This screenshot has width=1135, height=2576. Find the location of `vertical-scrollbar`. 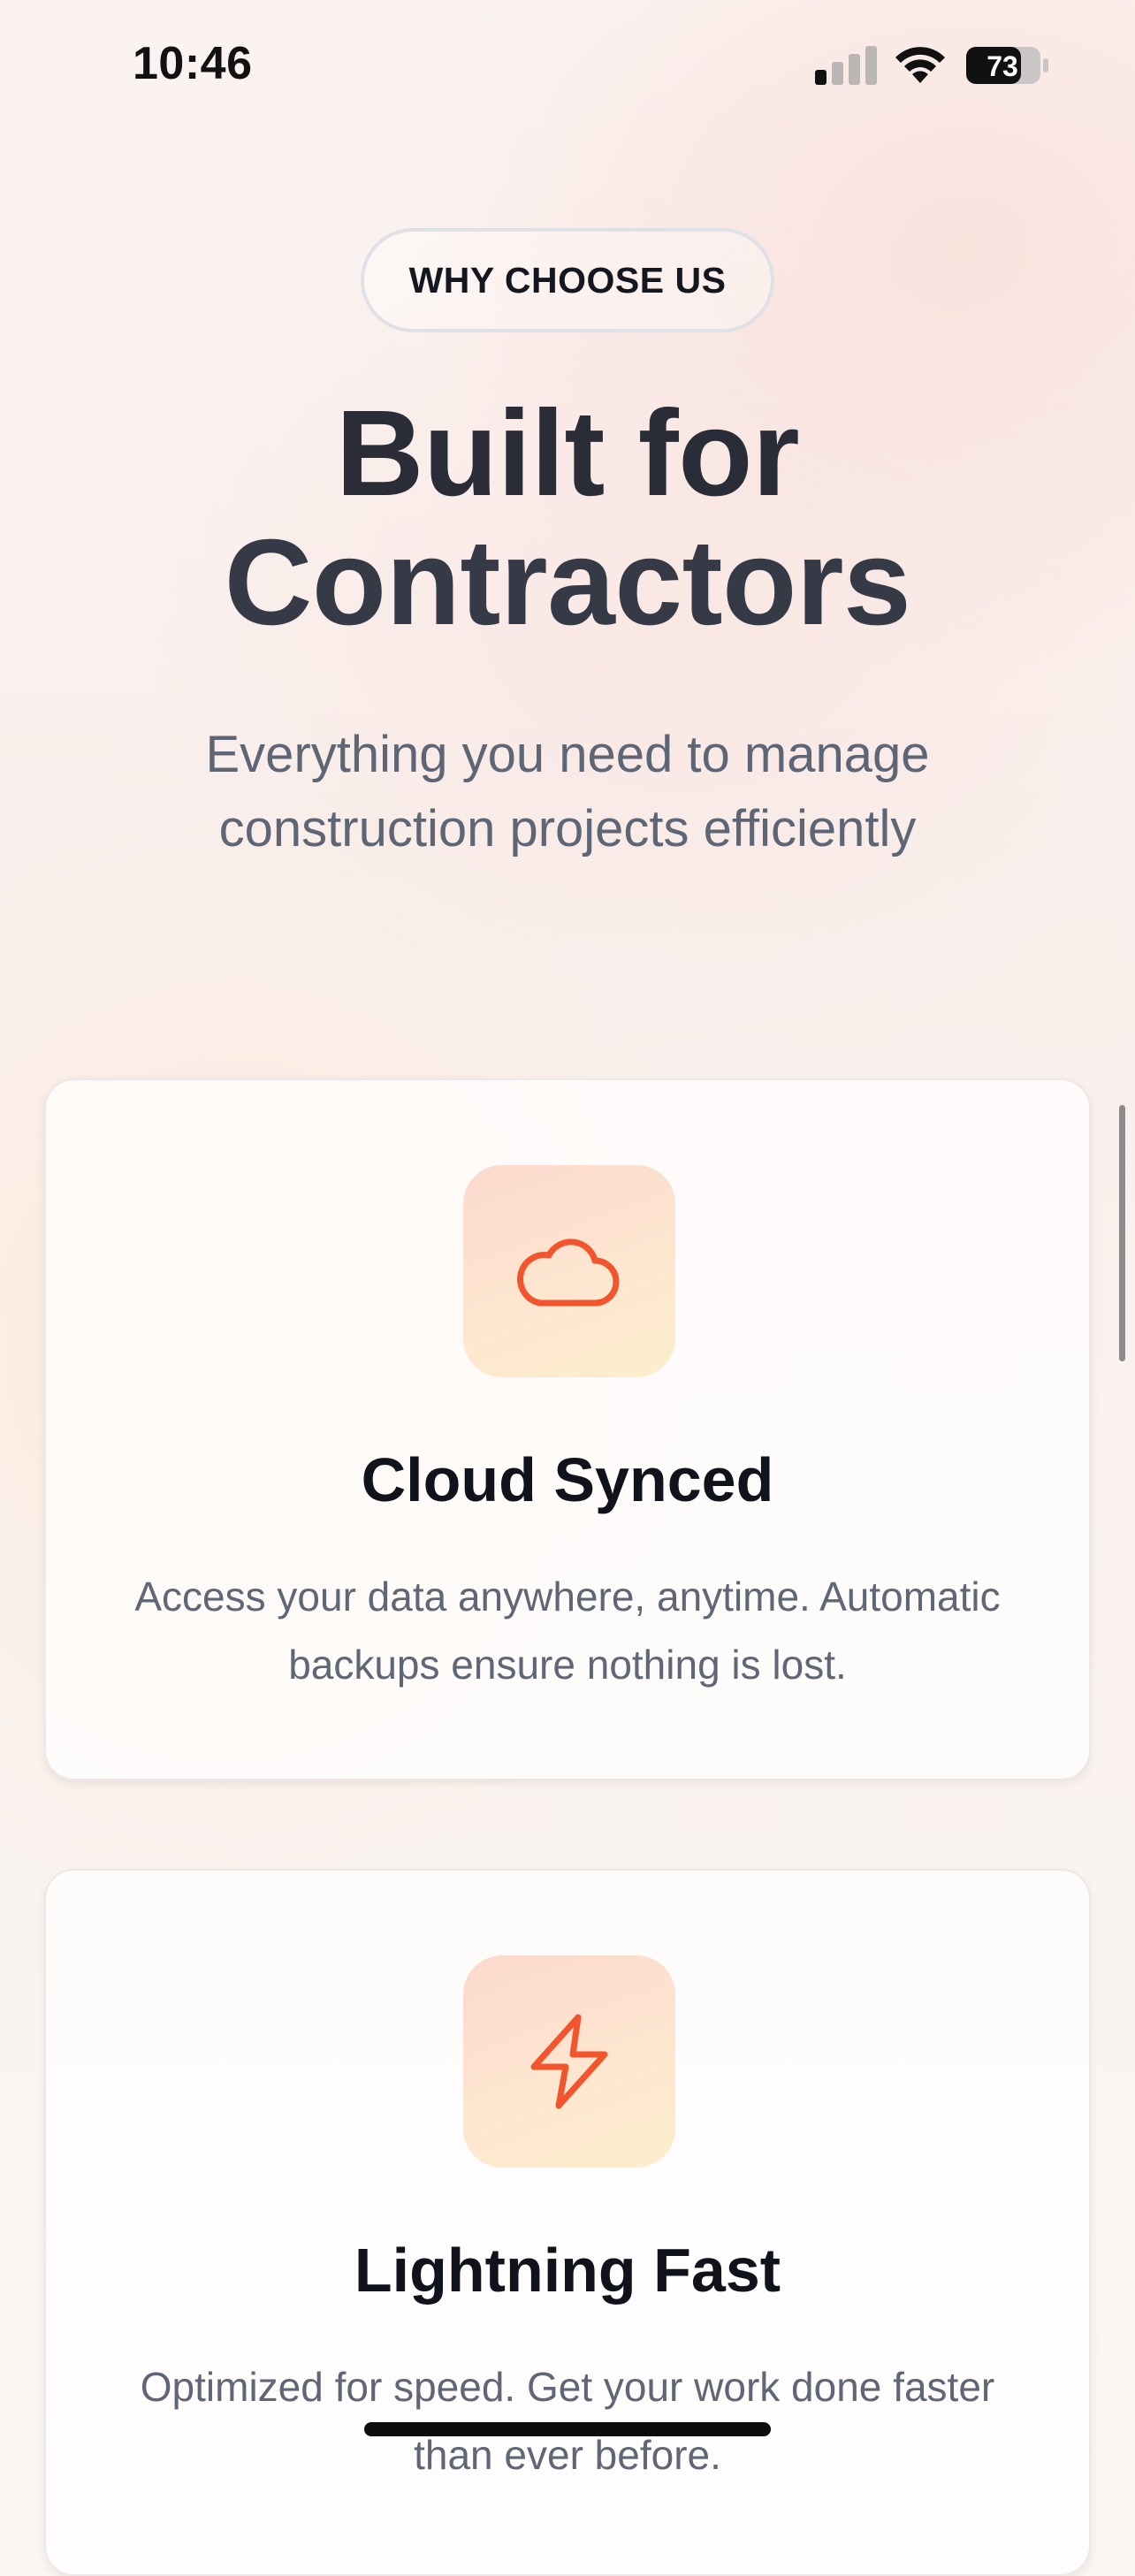

vertical-scrollbar is located at coordinates (1122, 1233).